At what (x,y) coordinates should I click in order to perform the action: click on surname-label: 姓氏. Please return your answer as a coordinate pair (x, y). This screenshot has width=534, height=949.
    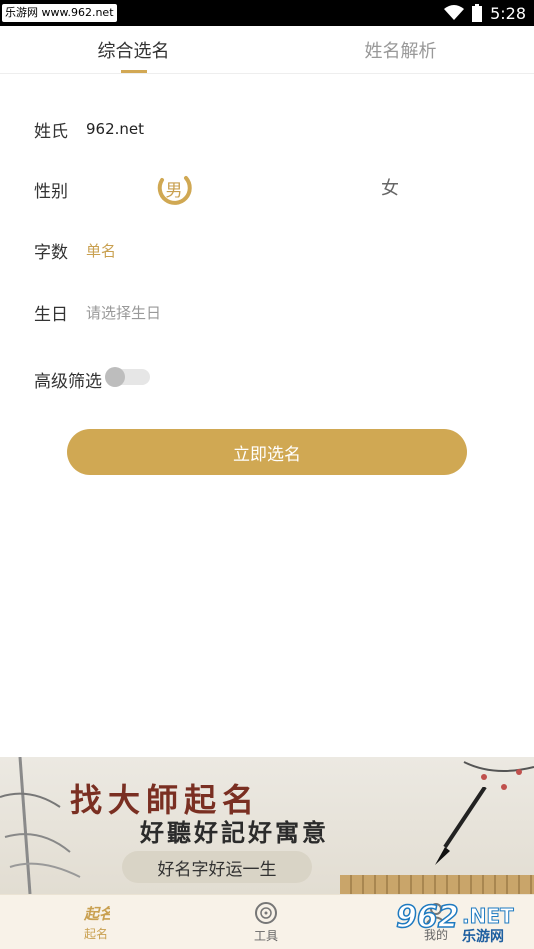
    Looking at the image, I should click on (51, 131).